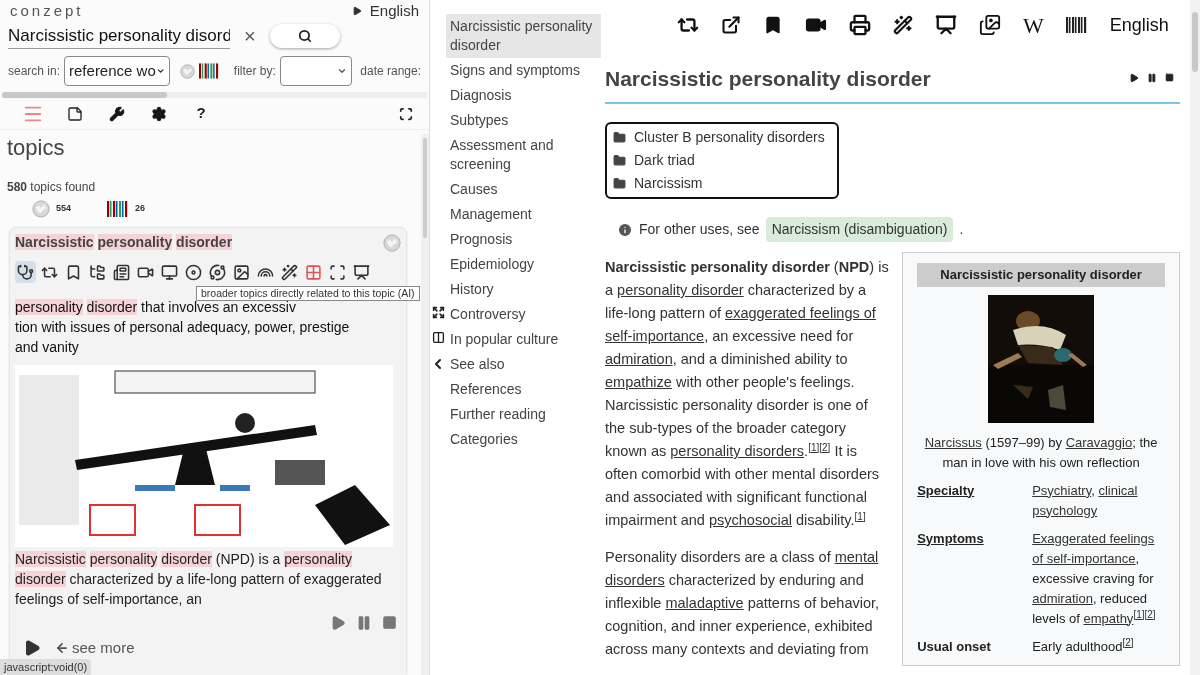 The image size is (1200, 675). Describe the element at coordinates (385, 11) in the screenshot. I see `language-toggle: English` at that location.